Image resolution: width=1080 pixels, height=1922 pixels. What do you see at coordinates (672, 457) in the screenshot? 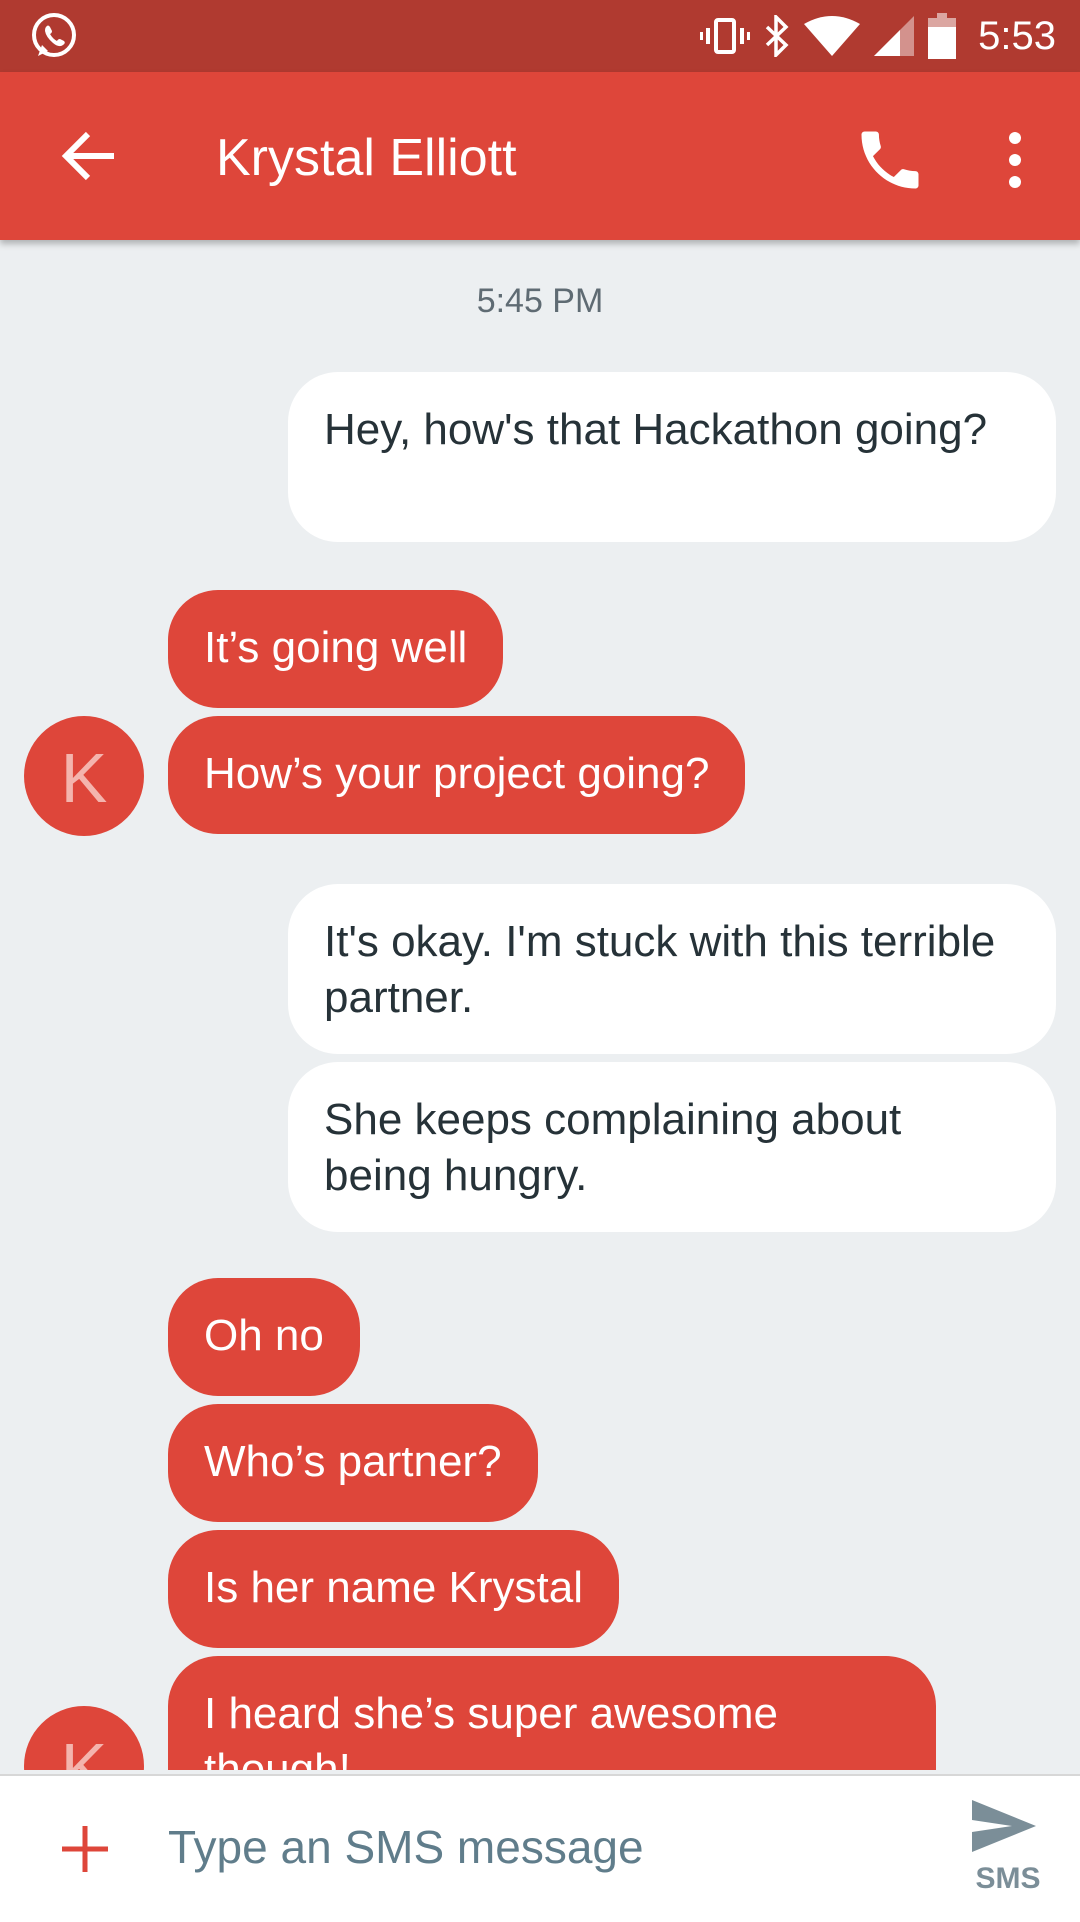
I see `outgoing-message: Hey, how's that Hackathon going?` at bounding box center [672, 457].